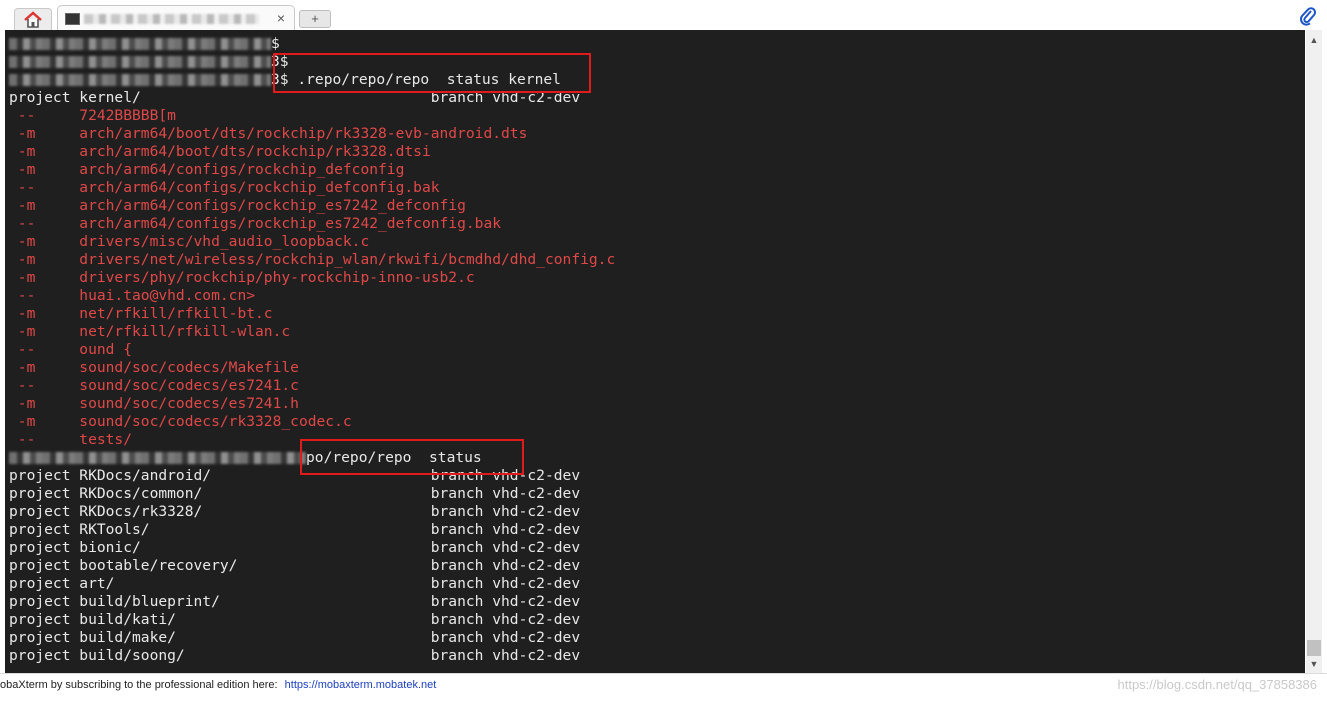 The width and height of the screenshot is (1327, 703). Describe the element at coordinates (154, 403) in the screenshot. I see `line-text: -m sound/soc/codecs/es7241.h` at that location.